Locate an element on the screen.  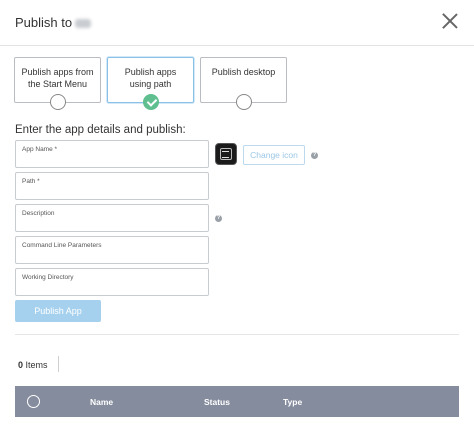
column-header-name: Name is located at coordinates (101, 402).